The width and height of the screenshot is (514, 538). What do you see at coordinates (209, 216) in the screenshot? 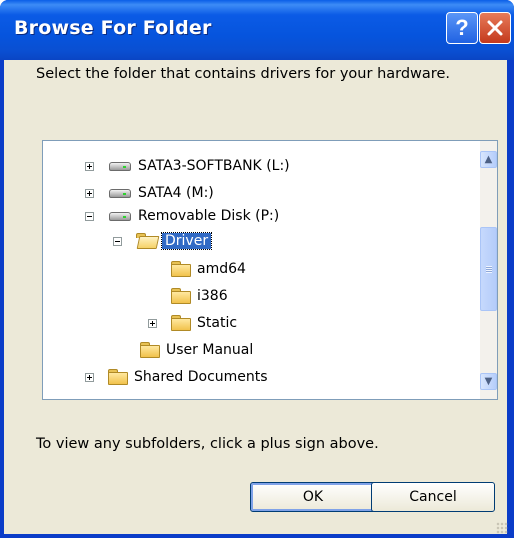
I see `tree-item-label: Removable Disk (P:)` at bounding box center [209, 216].